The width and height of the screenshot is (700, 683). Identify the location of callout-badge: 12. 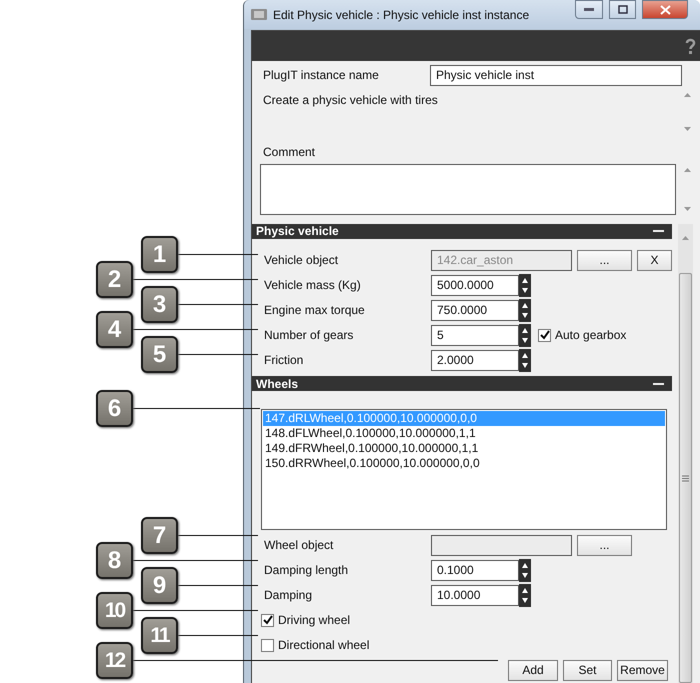
(114, 660).